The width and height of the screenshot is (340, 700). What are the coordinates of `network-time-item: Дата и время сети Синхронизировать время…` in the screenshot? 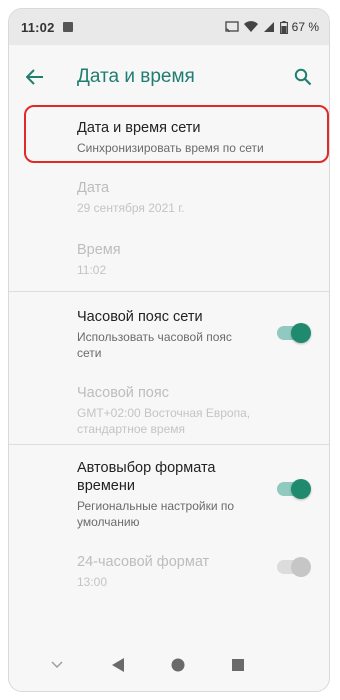 It's located at (169, 138).